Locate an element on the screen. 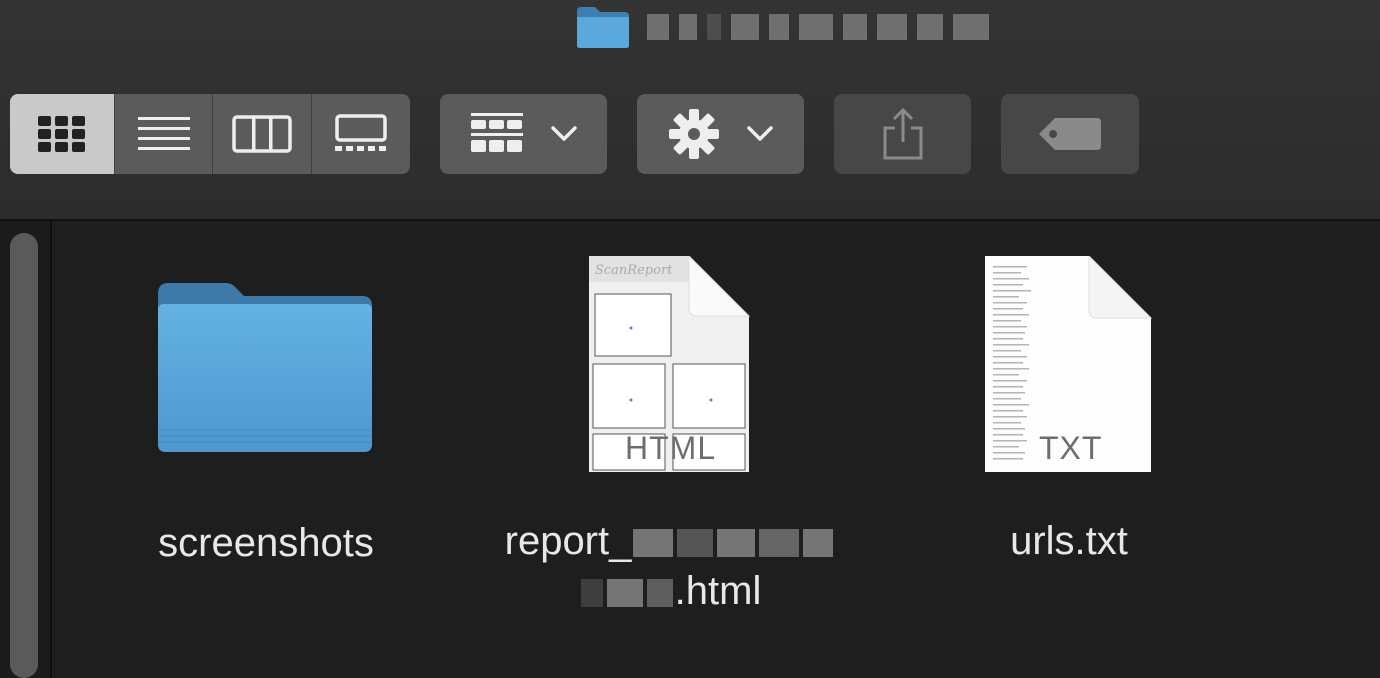  file-type-badge: HTML is located at coordinates (671, 448).